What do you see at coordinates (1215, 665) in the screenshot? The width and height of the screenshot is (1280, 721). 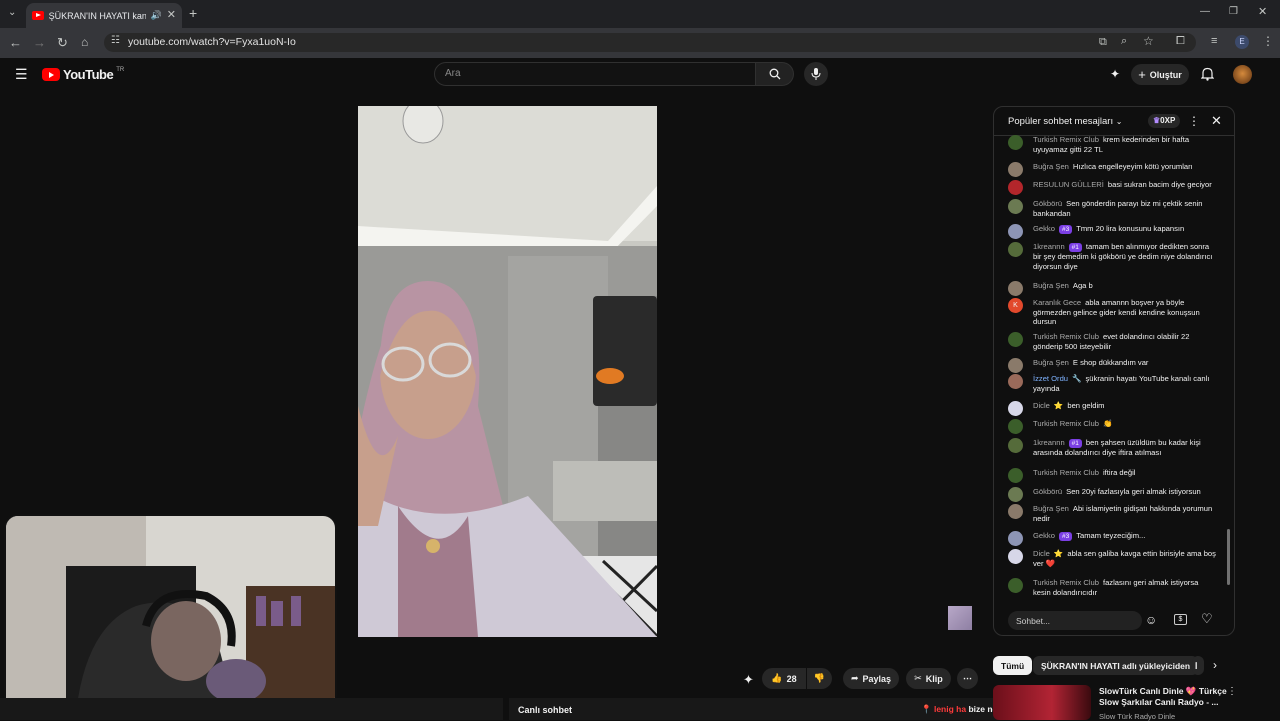 I see `chevron-right-icon: ›` at bounding box center [1215, 665].